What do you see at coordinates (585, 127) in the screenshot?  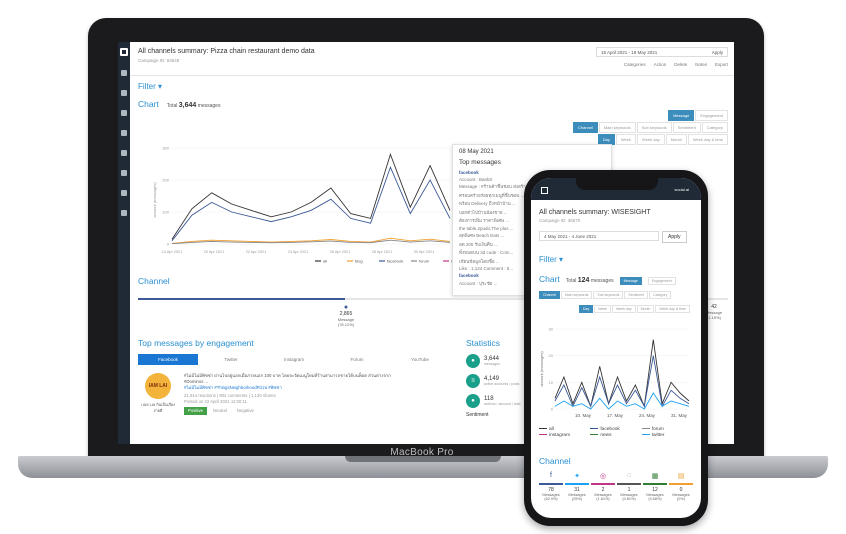 I see `tab-channel: Channel` at bounding box center [585, 127].